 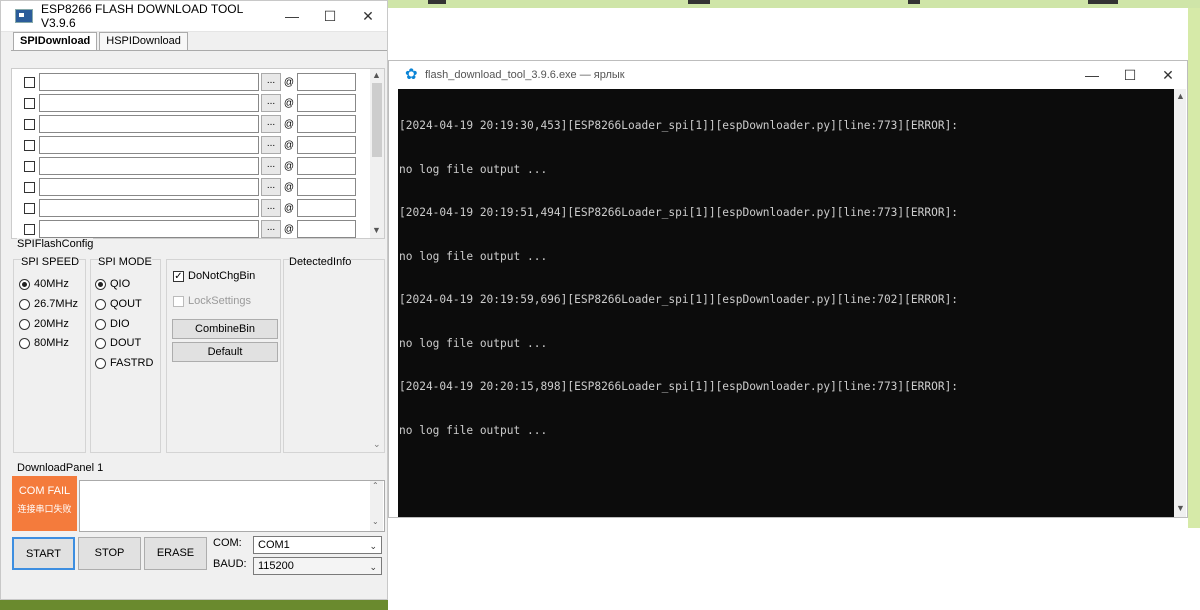 What do you see at coordinates (794, 4) in the screenshot?
I see `desktop-background-top` at bounding box center [794, 4].